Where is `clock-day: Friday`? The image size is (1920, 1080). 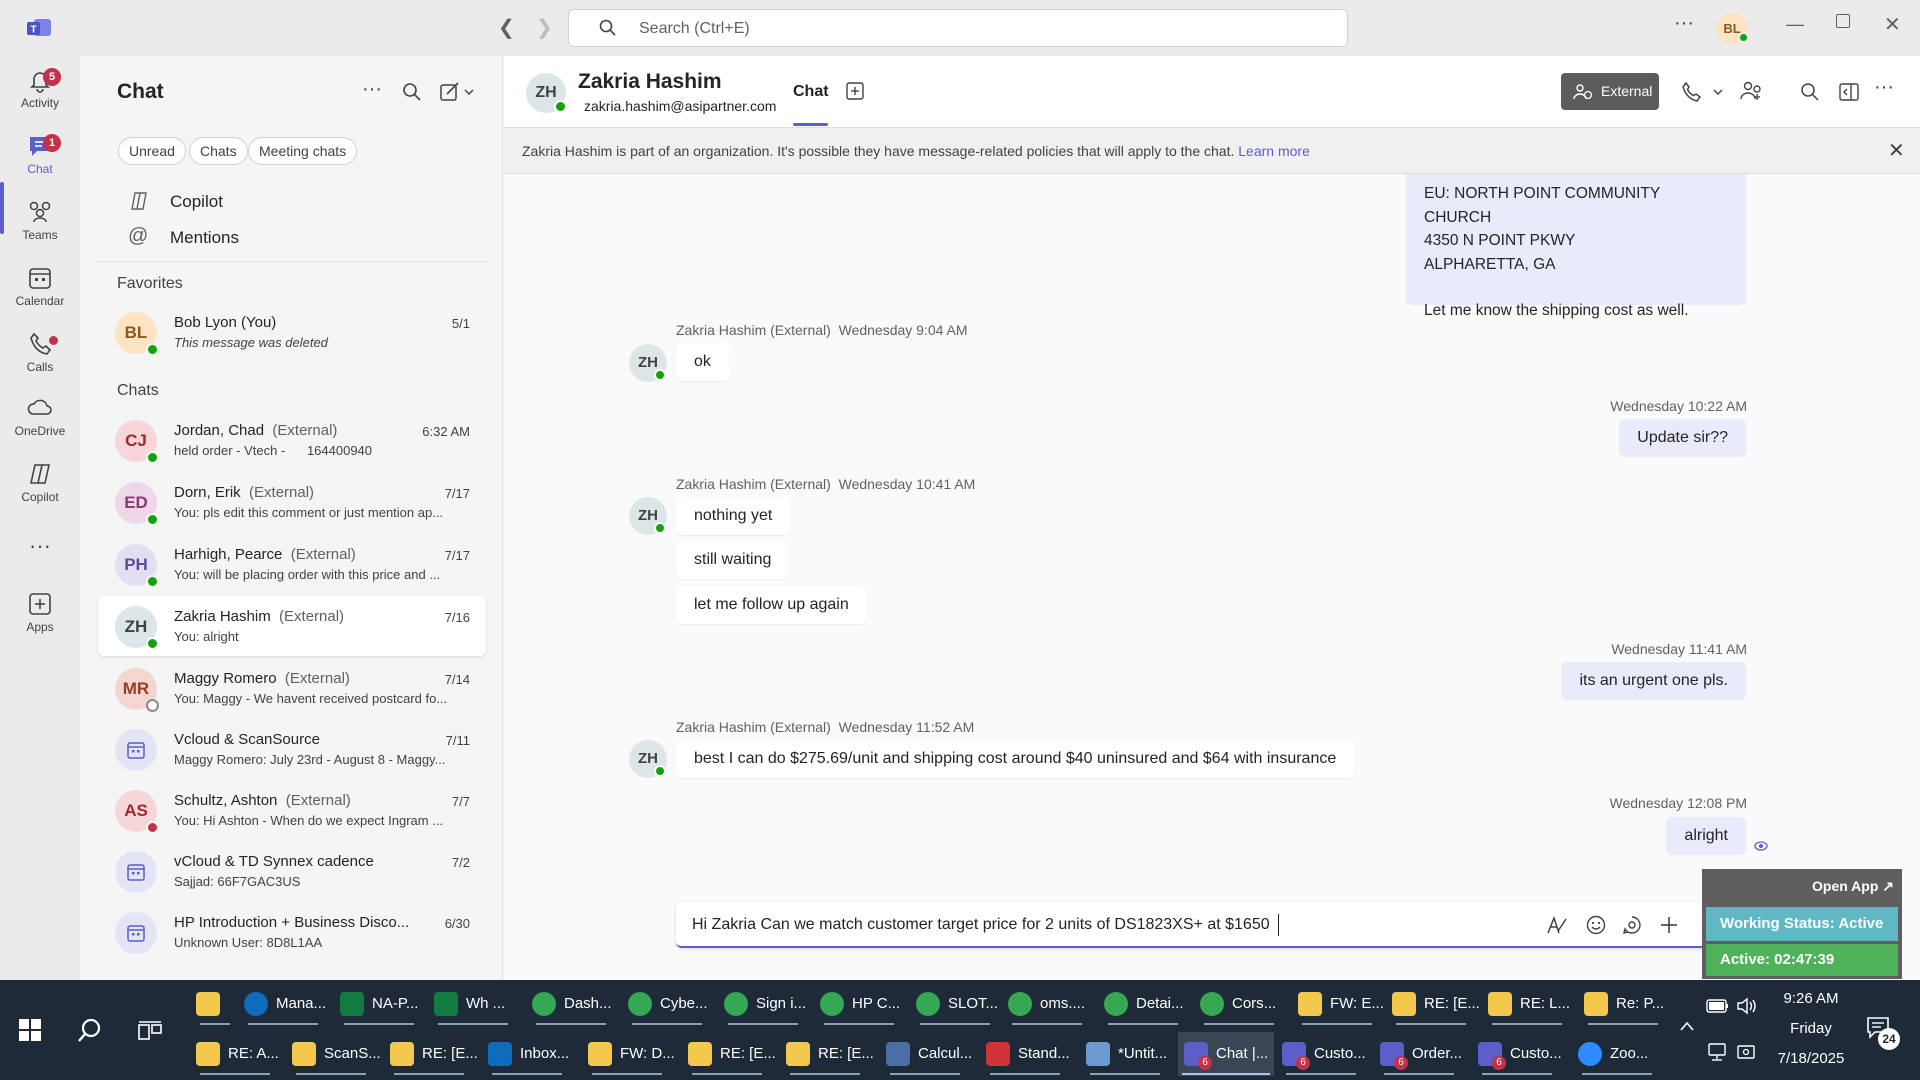 clock-day: Friday is located at coordinates (1811, 1028).